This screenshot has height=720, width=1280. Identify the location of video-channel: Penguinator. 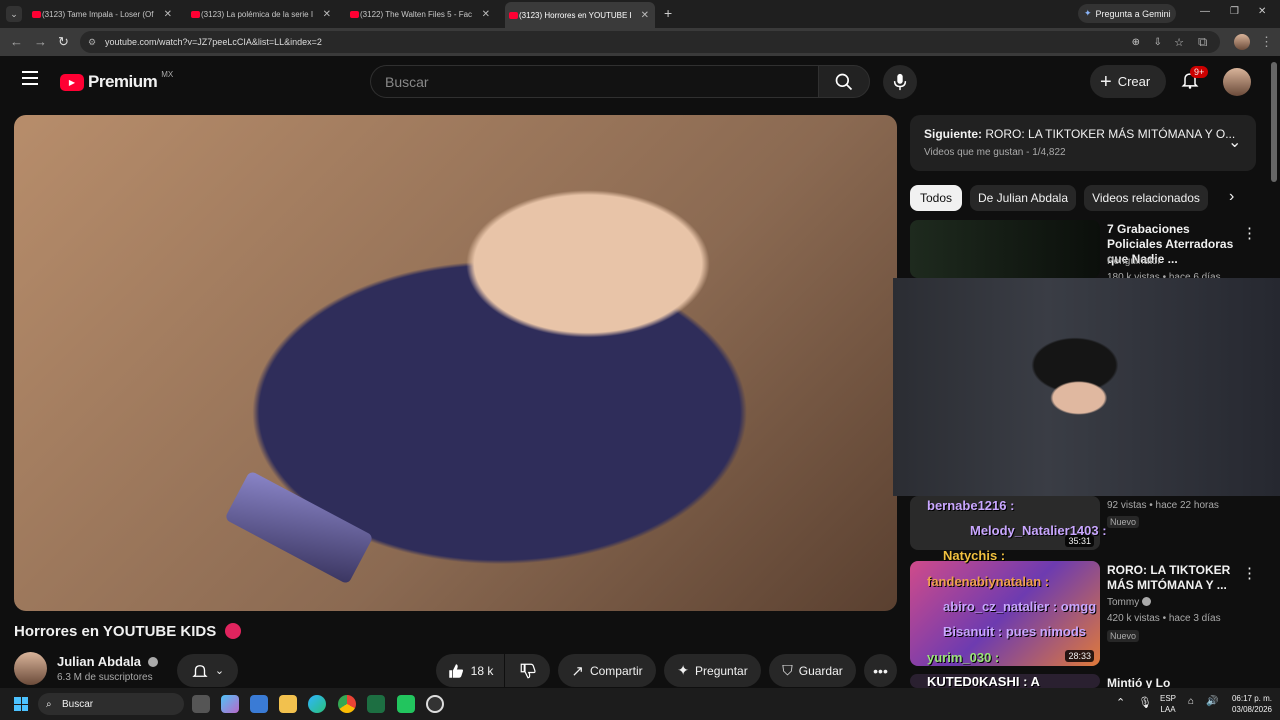
(1134, 261).